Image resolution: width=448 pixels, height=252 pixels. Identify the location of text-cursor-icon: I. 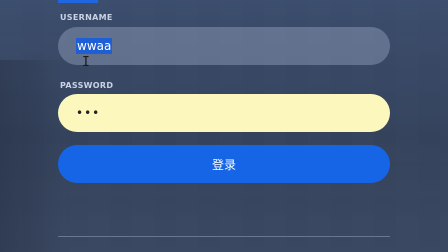
(86, 62).